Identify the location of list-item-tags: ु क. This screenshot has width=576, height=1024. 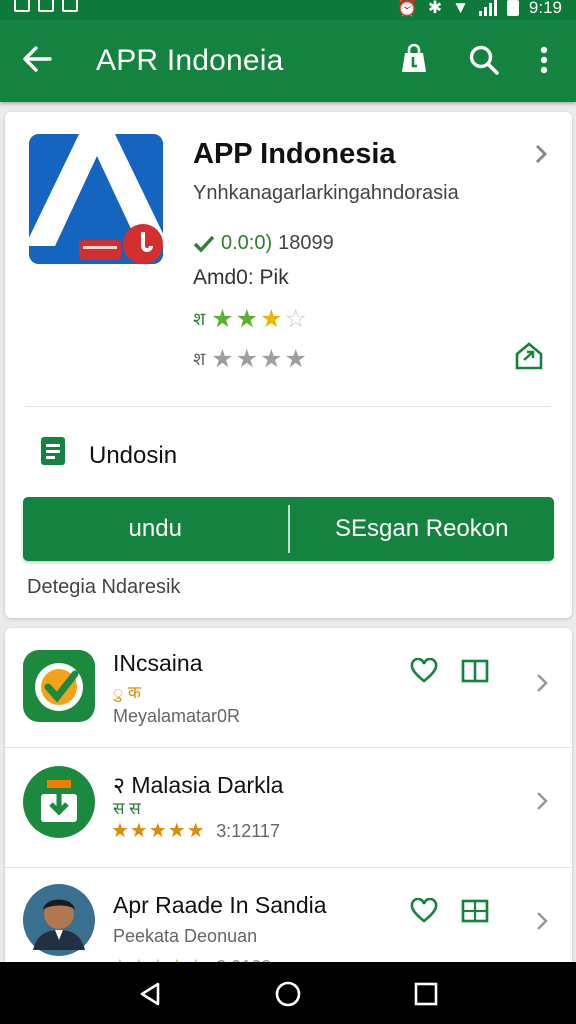
(127, 692).